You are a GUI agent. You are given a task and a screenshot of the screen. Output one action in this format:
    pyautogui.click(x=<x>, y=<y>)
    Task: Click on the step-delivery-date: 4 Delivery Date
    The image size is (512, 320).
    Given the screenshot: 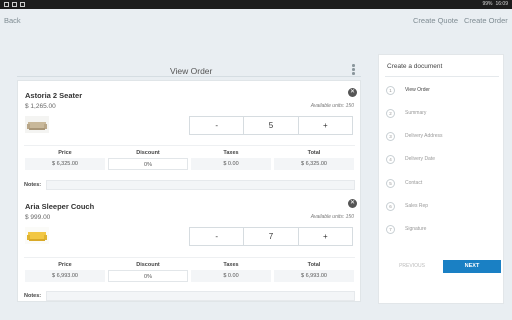 What is the action you would take?
    pyautogui.click(x=410, y=159)
    